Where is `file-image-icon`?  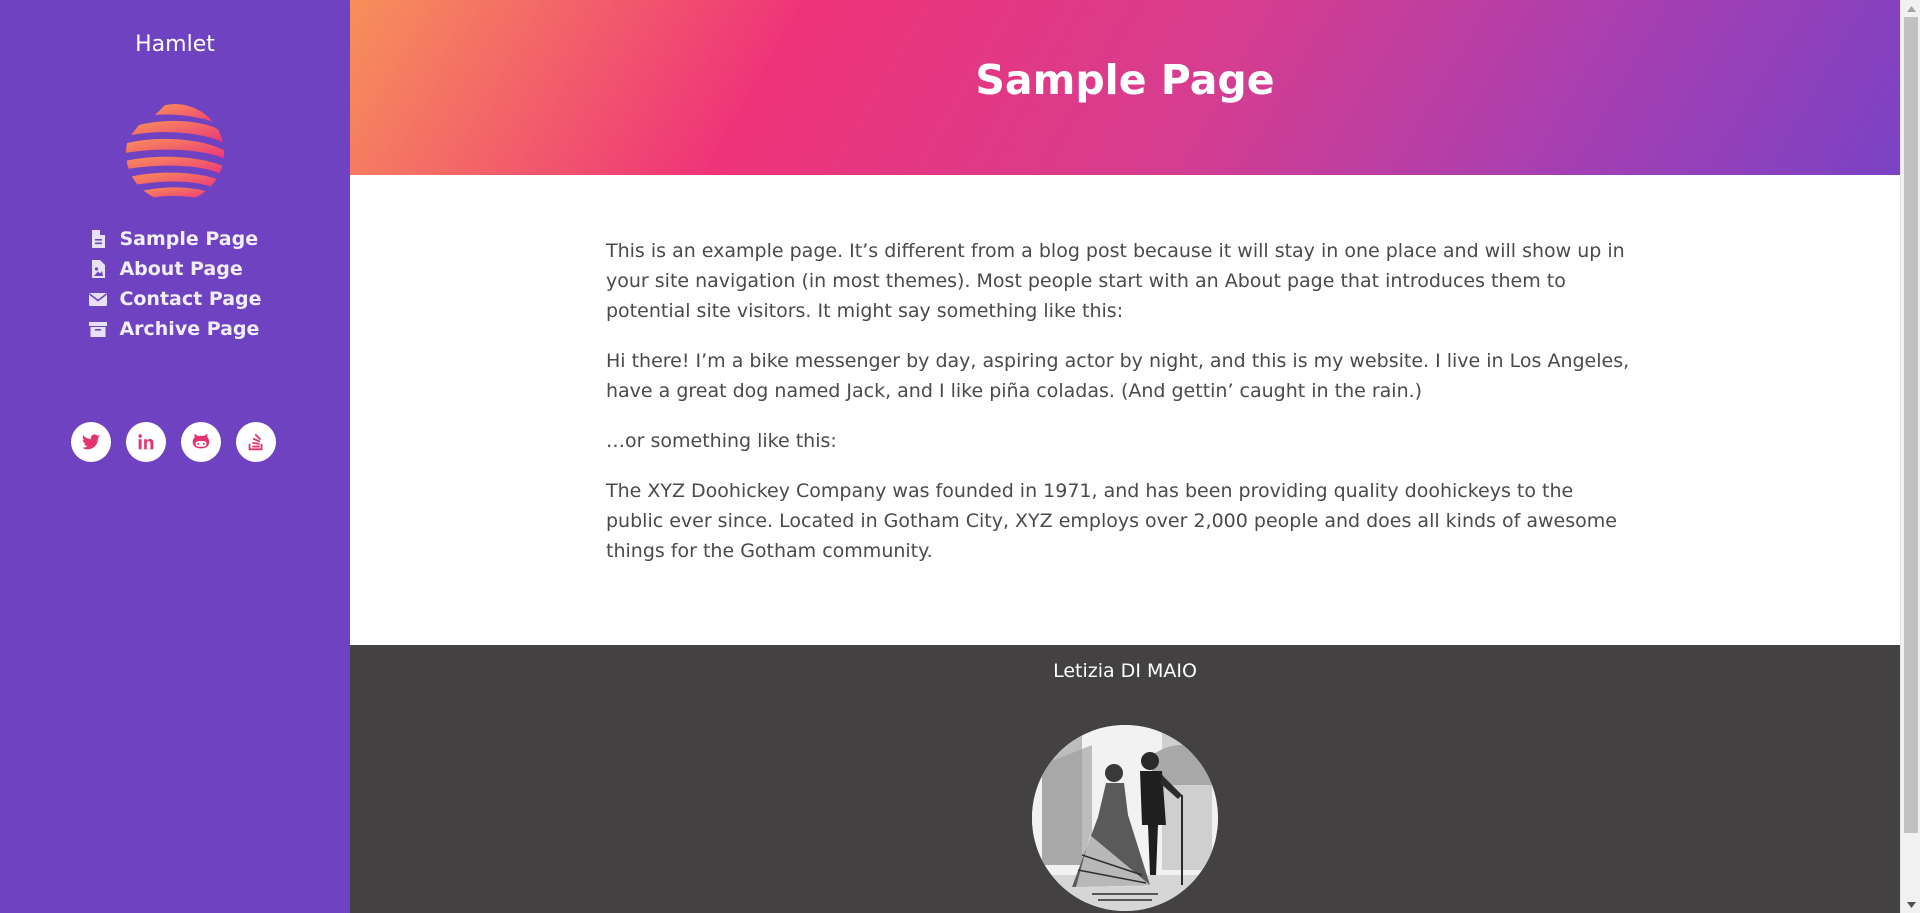
file-image-icon is located at coordinates (99, 269).